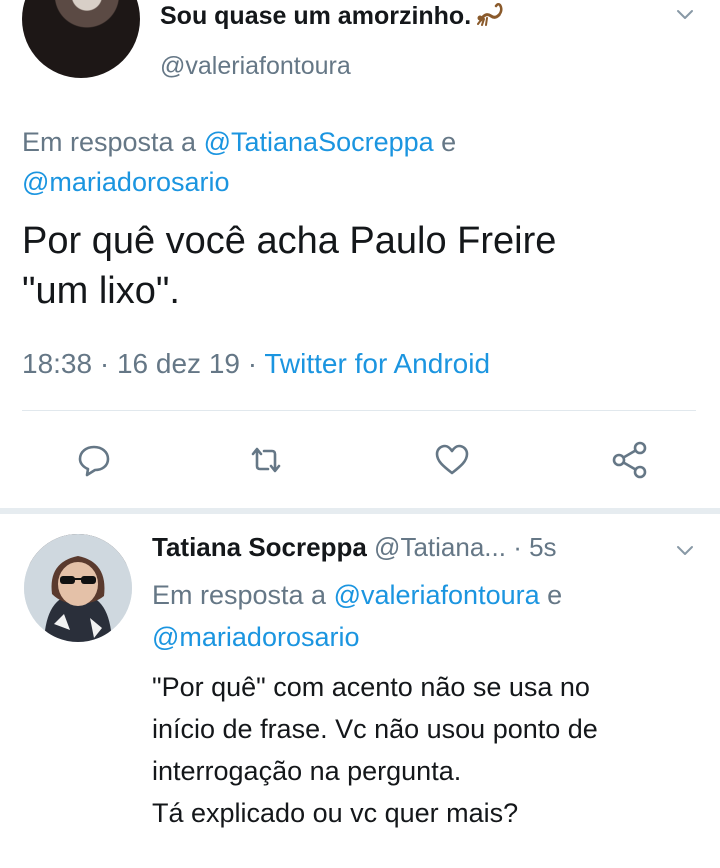 Image resolution: width=720 pixels, height=868 pixels. I want to click on retweet-button, so click(266, 460).